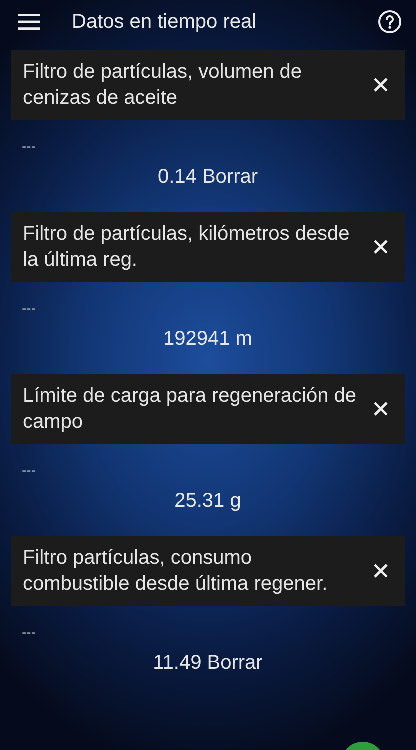 This screenshot has width=416, height=750. What do you see at coordinates (29, 22) in the screenshot?
I see `menu-icon` at bounding box center [29, 22].